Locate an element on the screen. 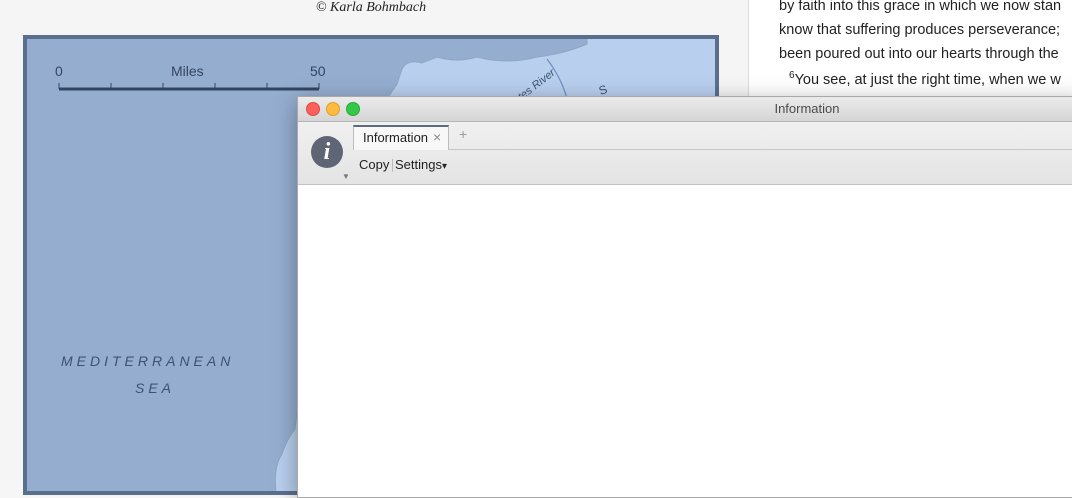  toolbar-separator is located at coordinates (392, 165).